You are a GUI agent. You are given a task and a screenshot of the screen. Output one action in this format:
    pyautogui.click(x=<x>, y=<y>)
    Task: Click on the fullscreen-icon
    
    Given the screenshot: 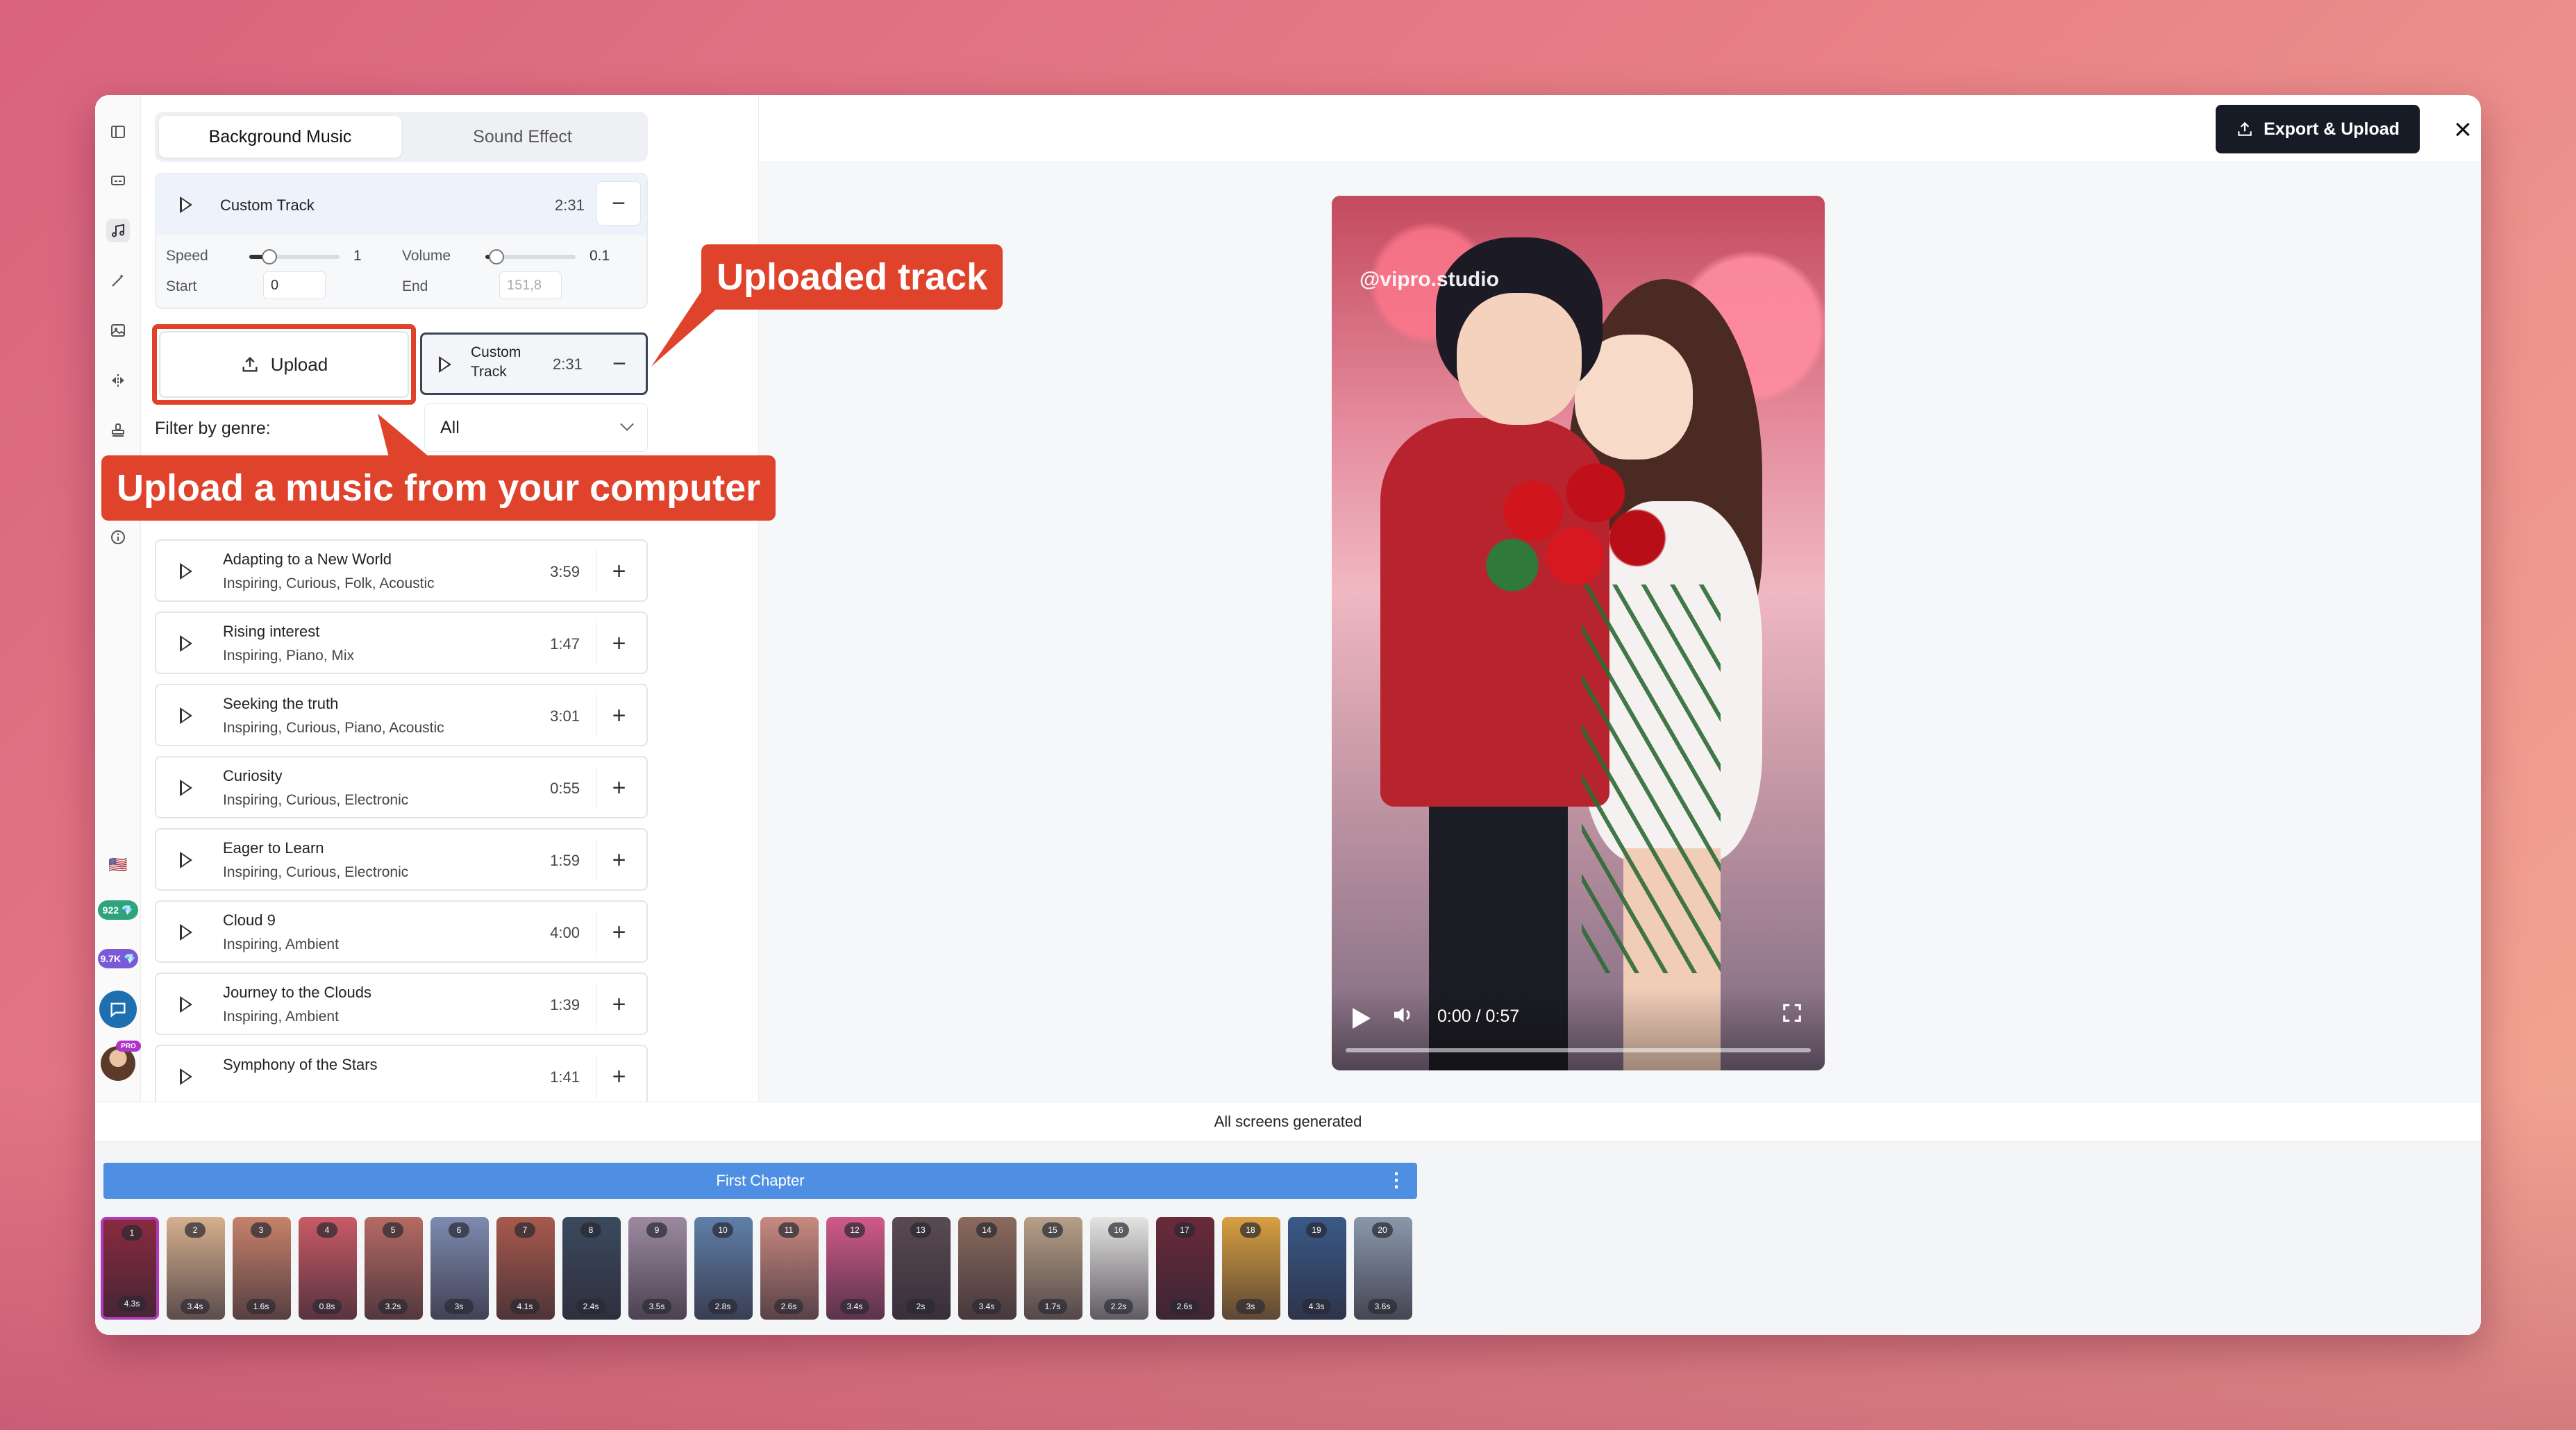 What is the action you would take?
    pyautogui.click(x=1792, y=1016)
    